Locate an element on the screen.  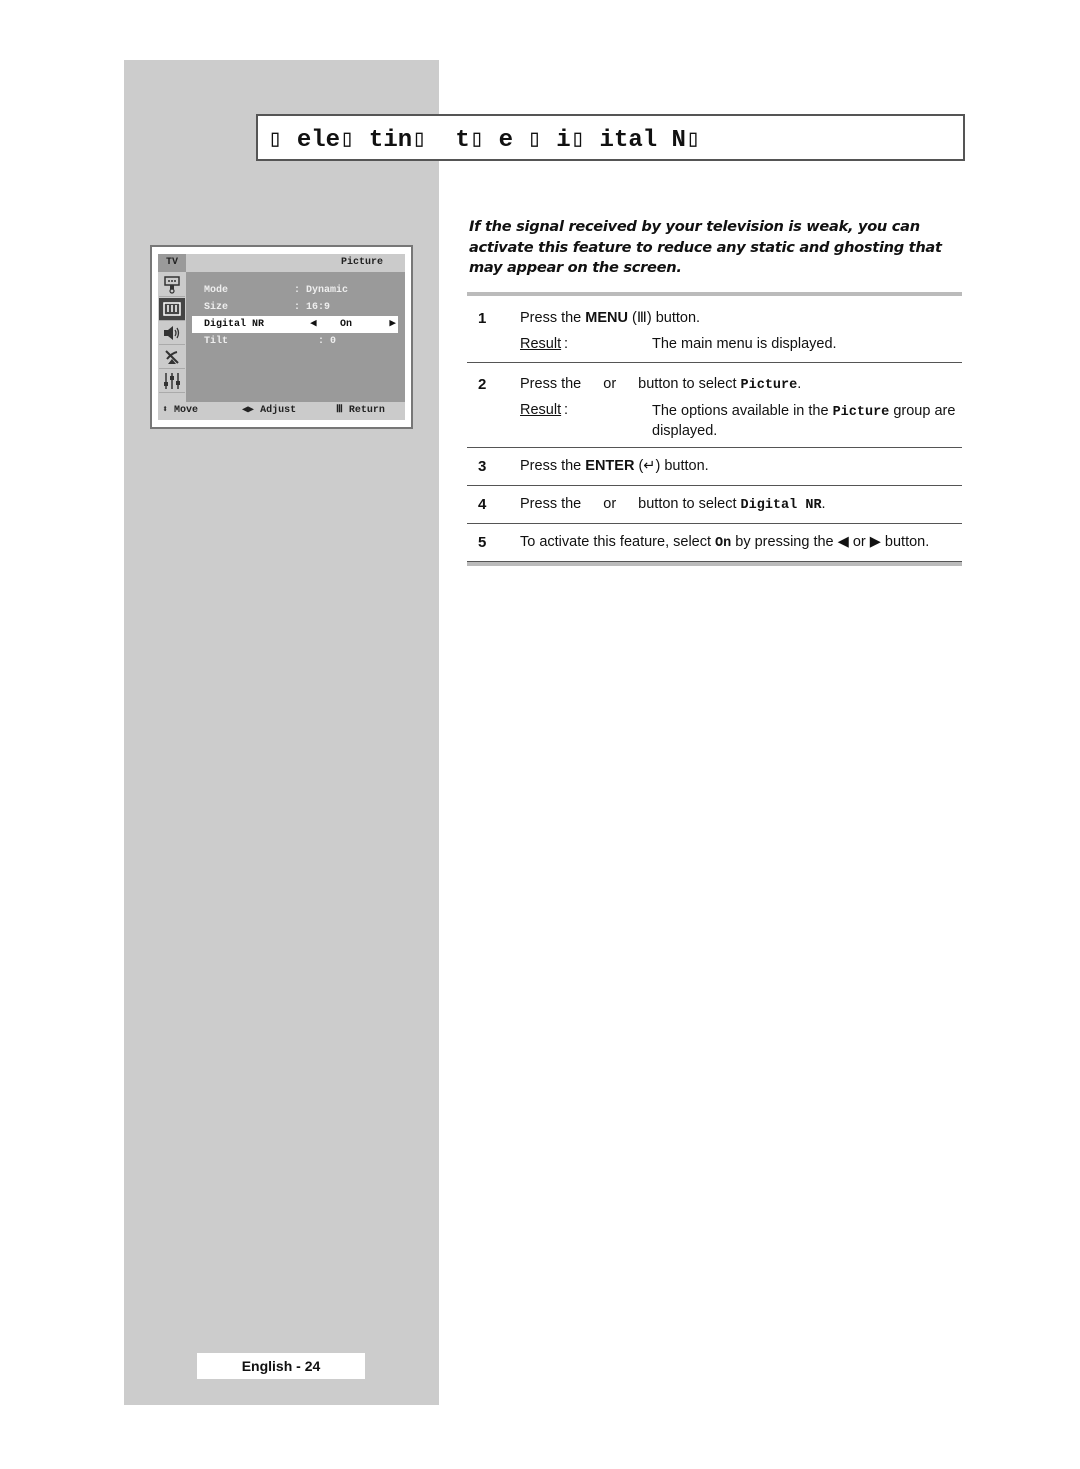
up-down-icon: ⬍ is located at coordinates (165, 410).